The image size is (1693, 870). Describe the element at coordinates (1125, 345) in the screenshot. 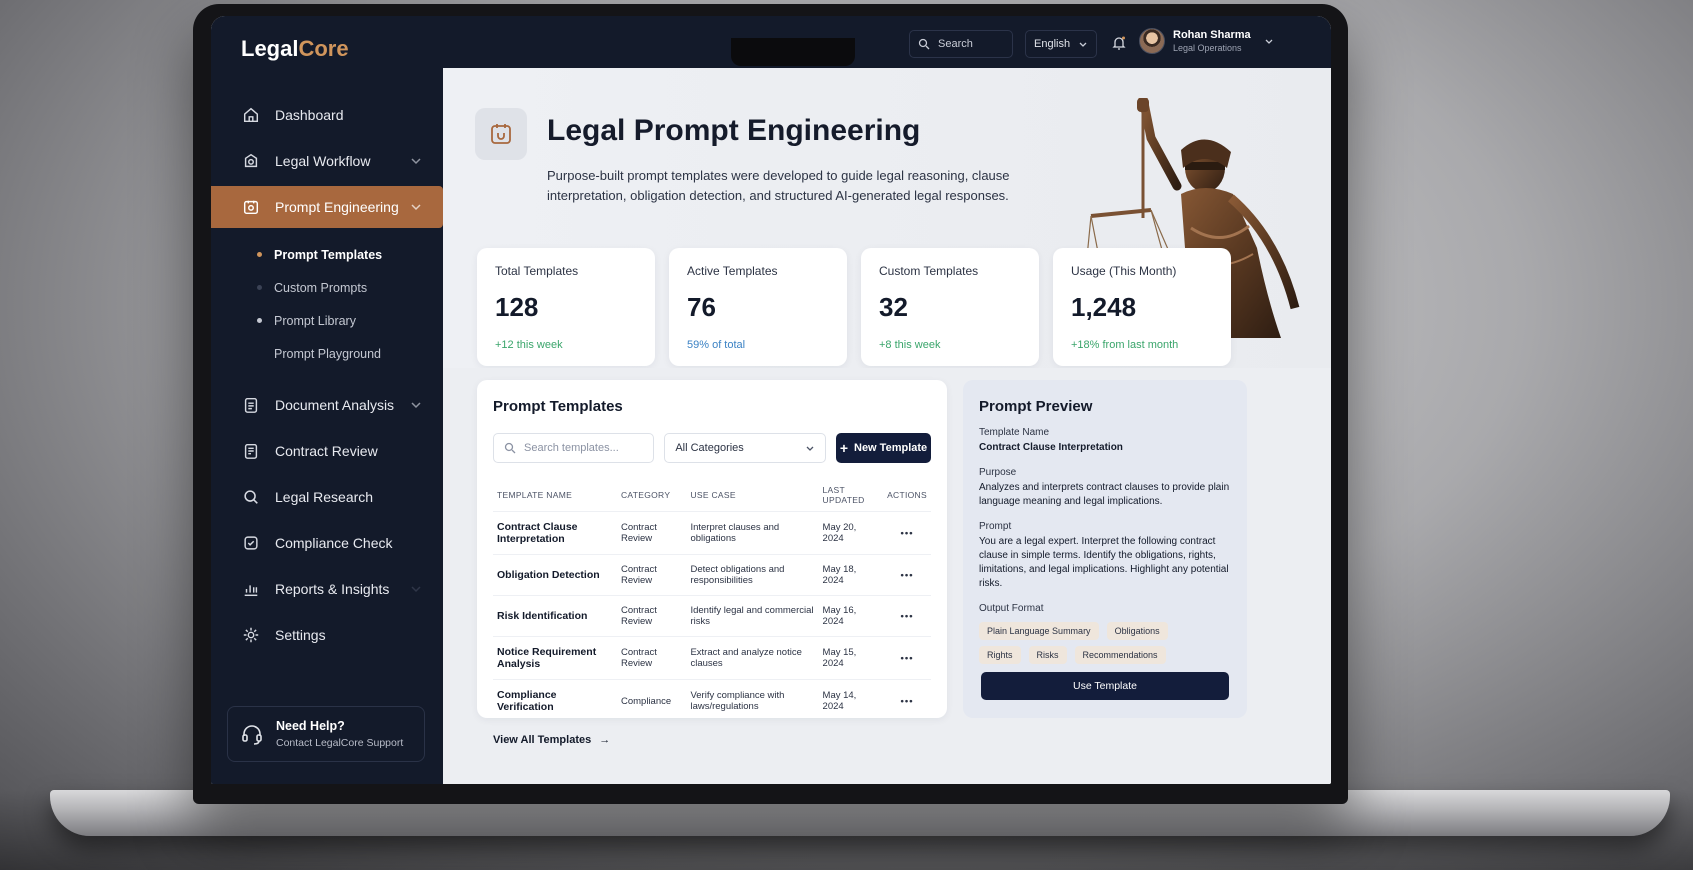

I see `stat-delta: +18% from last month` at that location.